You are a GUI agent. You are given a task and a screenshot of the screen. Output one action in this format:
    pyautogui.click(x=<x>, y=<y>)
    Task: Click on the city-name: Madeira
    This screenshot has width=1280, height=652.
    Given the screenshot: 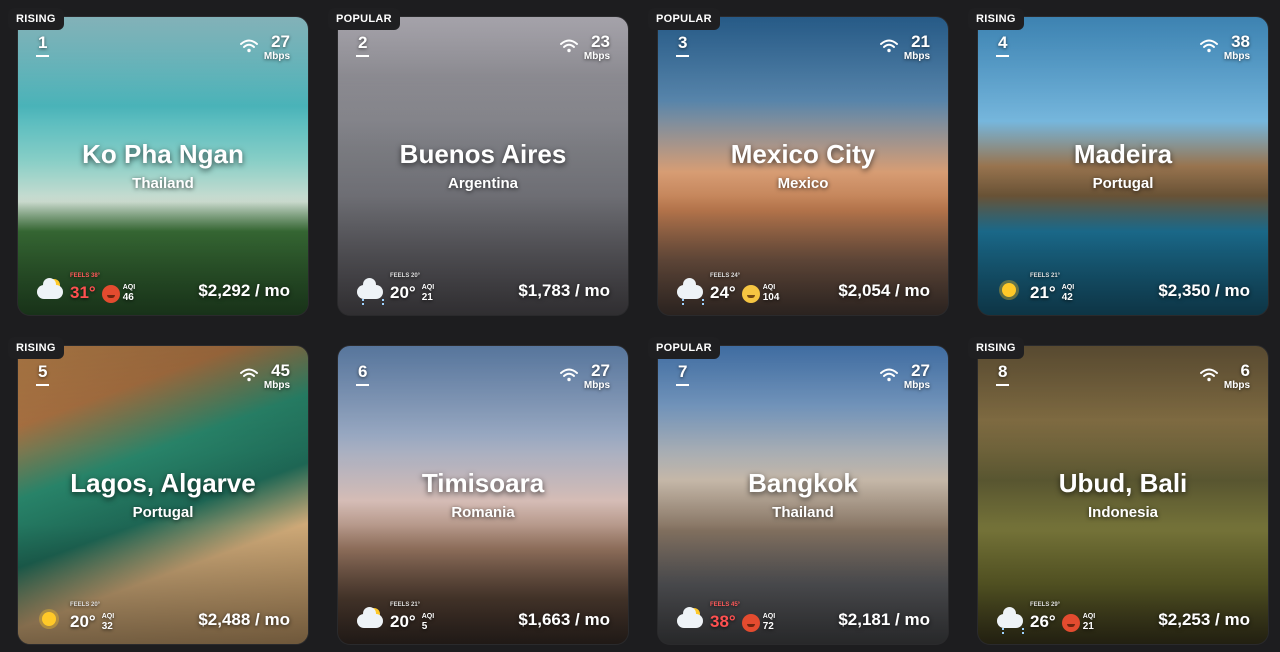 What is the action you would take?
    pyautogui.click(x=1123, y=154)
    